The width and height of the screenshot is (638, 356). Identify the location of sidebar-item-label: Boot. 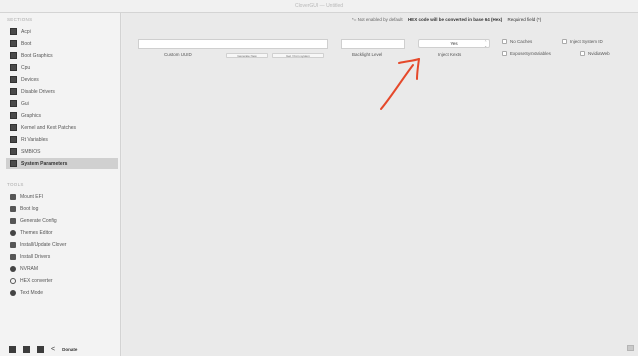
(26, 43).